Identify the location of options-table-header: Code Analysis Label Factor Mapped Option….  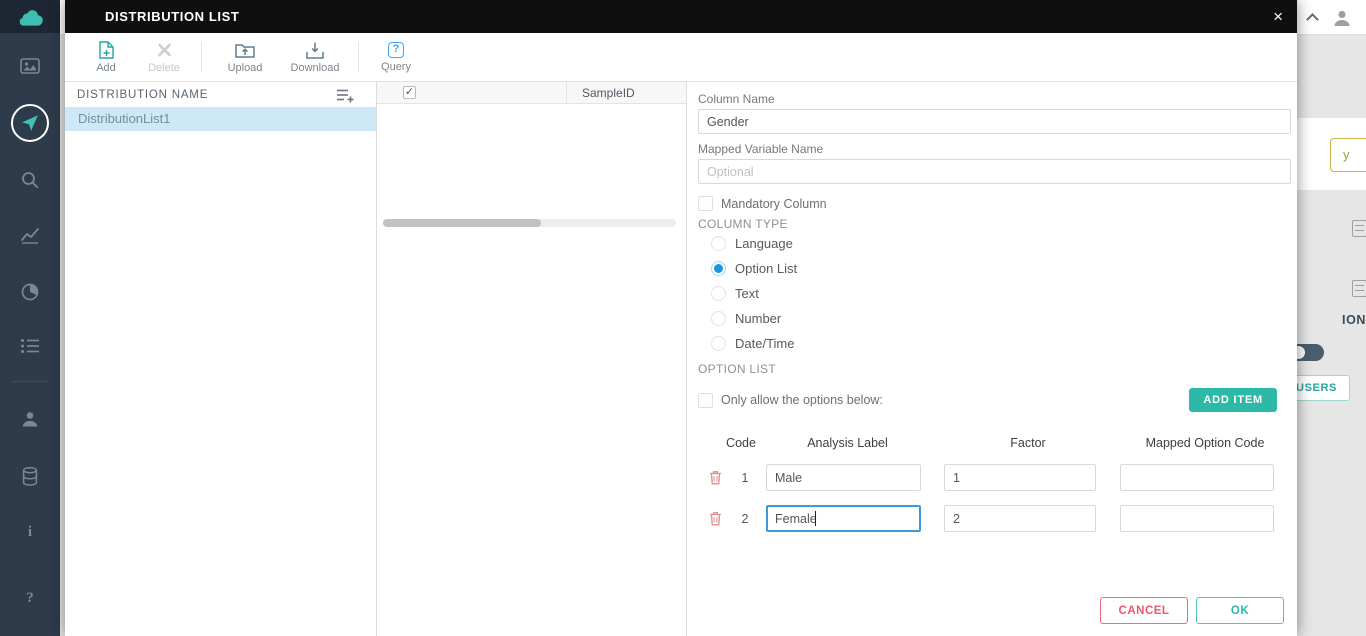
(994, 443).